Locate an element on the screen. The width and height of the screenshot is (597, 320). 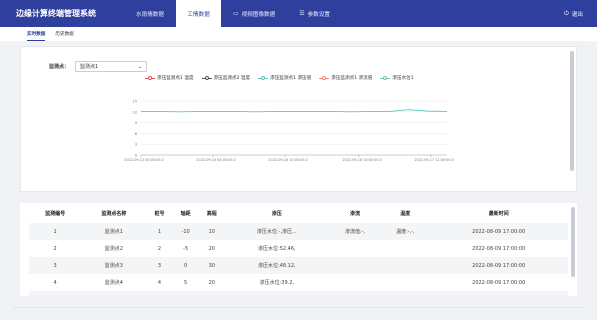
legend-label: 渗压水位1 is located at coordinates (403, 78).